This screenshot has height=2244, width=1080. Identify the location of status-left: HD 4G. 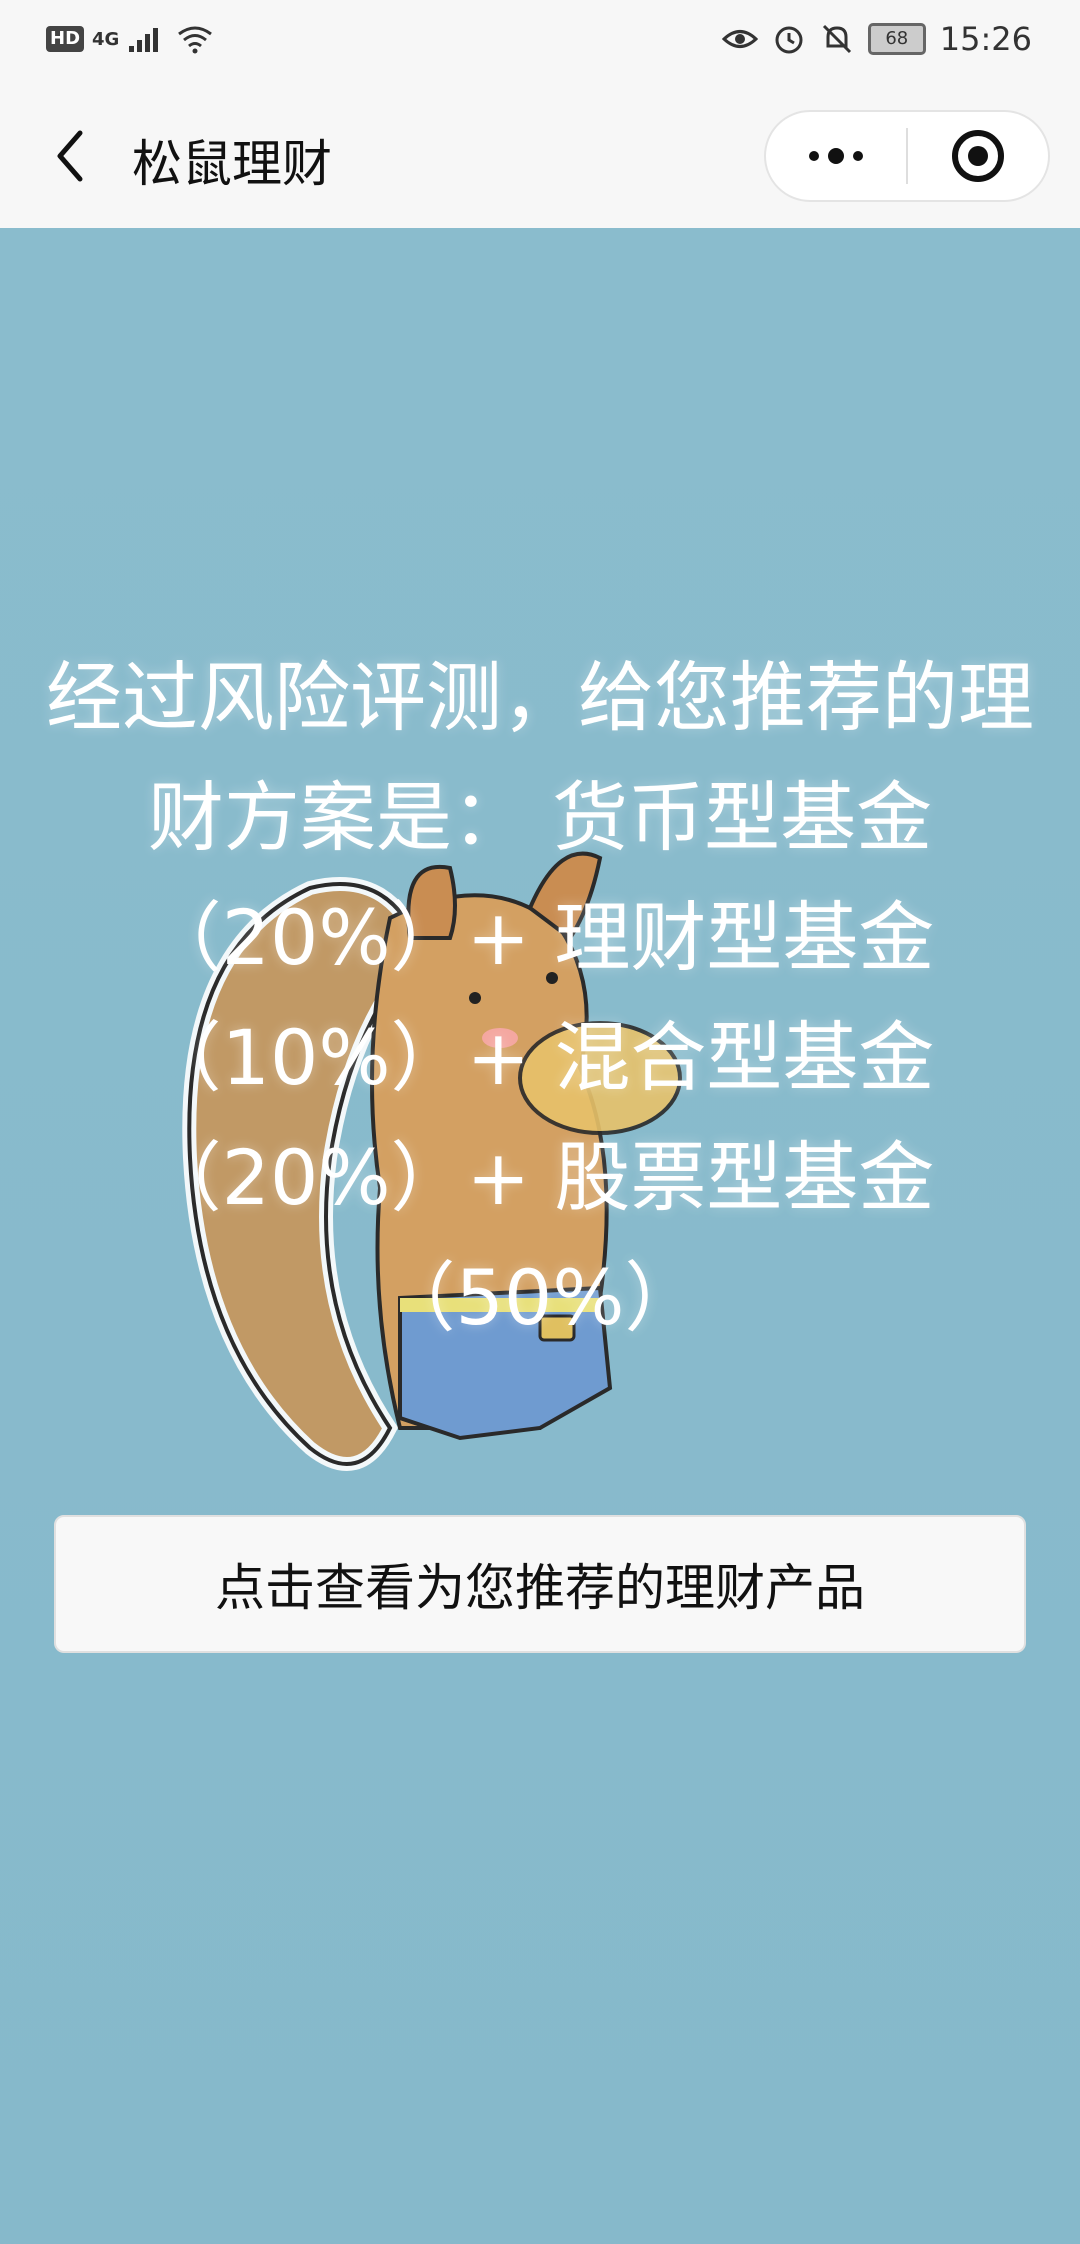
(130, 39).